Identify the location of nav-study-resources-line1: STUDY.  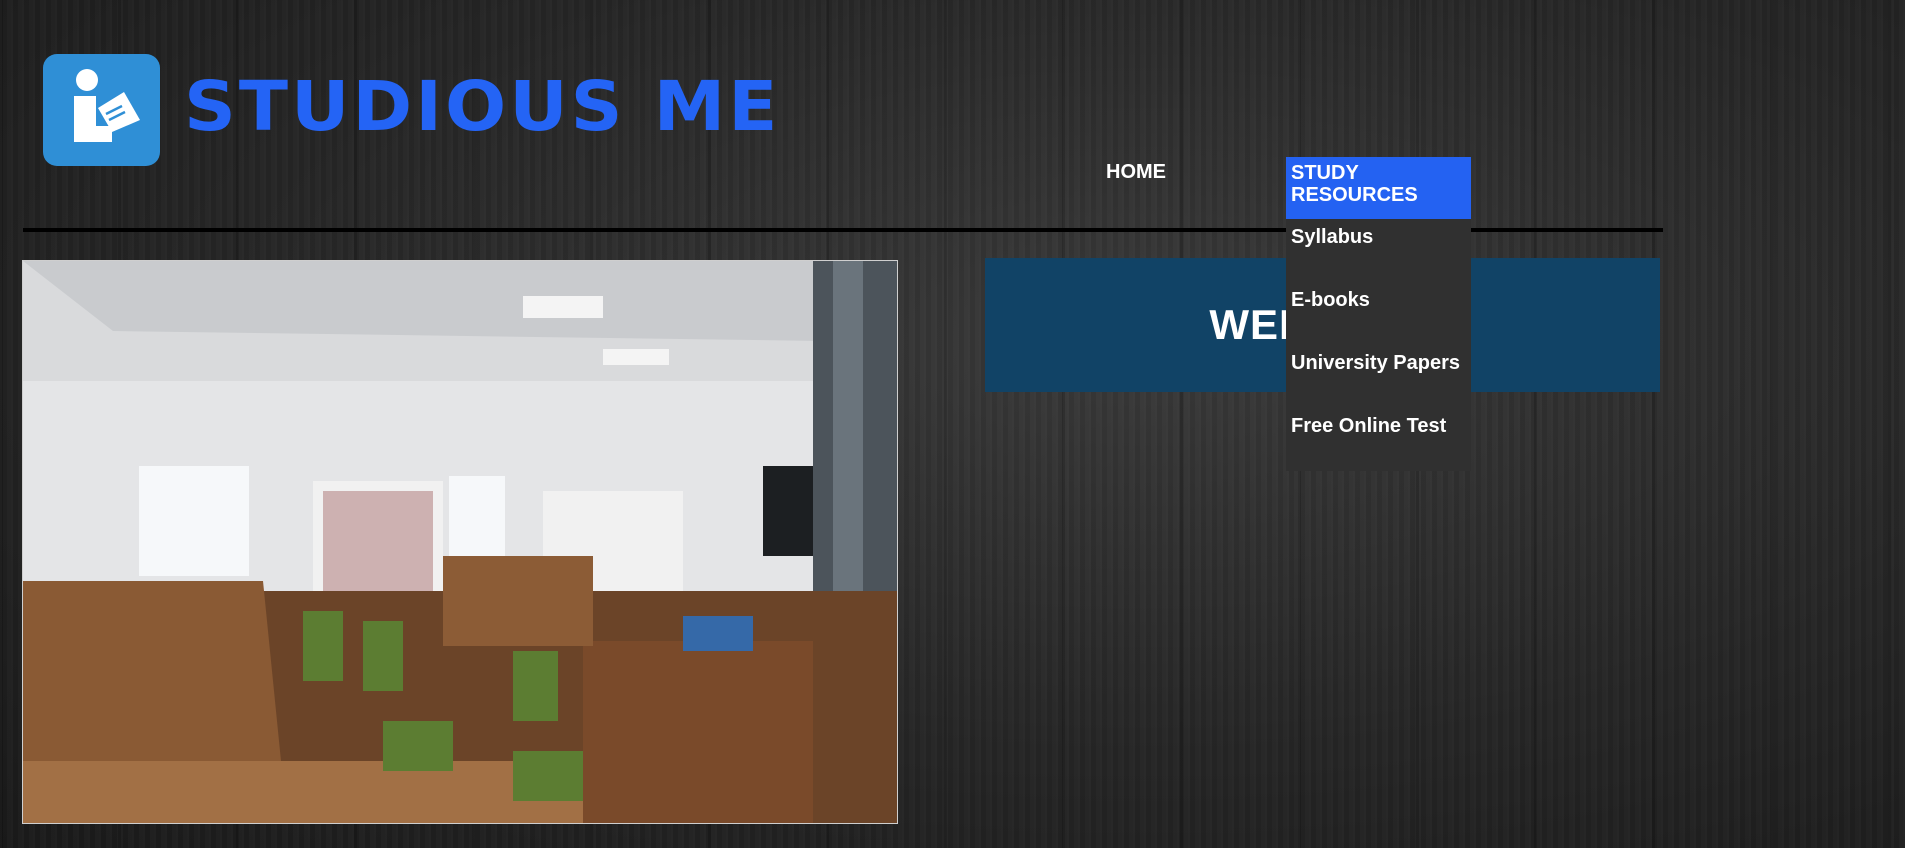
(1325, 173).